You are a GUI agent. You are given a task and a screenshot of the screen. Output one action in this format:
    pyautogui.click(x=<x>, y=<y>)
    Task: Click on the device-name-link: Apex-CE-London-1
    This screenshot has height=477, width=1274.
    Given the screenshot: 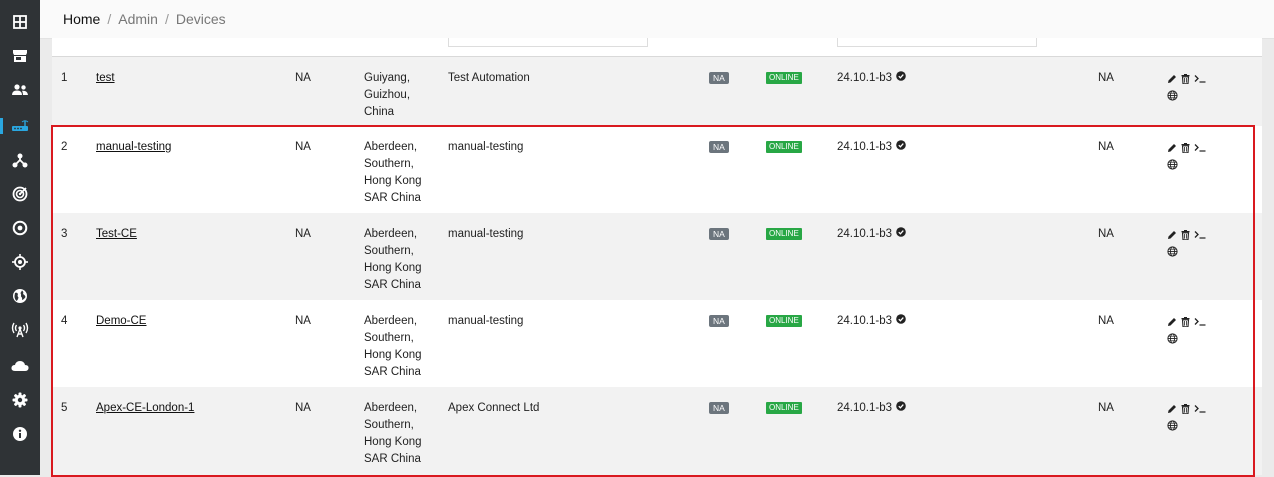 What is the action you would take?
    pyautogui.click(x=145, y=408)
    